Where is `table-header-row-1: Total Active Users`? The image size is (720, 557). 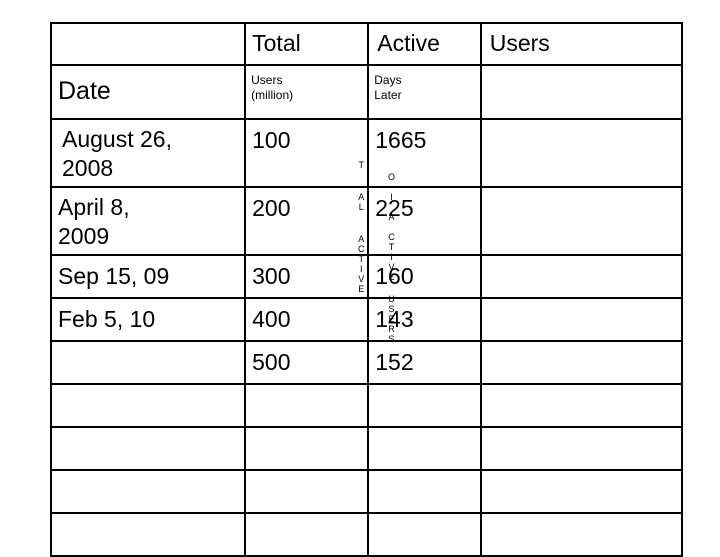 table-header-row-1: Total Active Users is located at coordinates (366, 44).